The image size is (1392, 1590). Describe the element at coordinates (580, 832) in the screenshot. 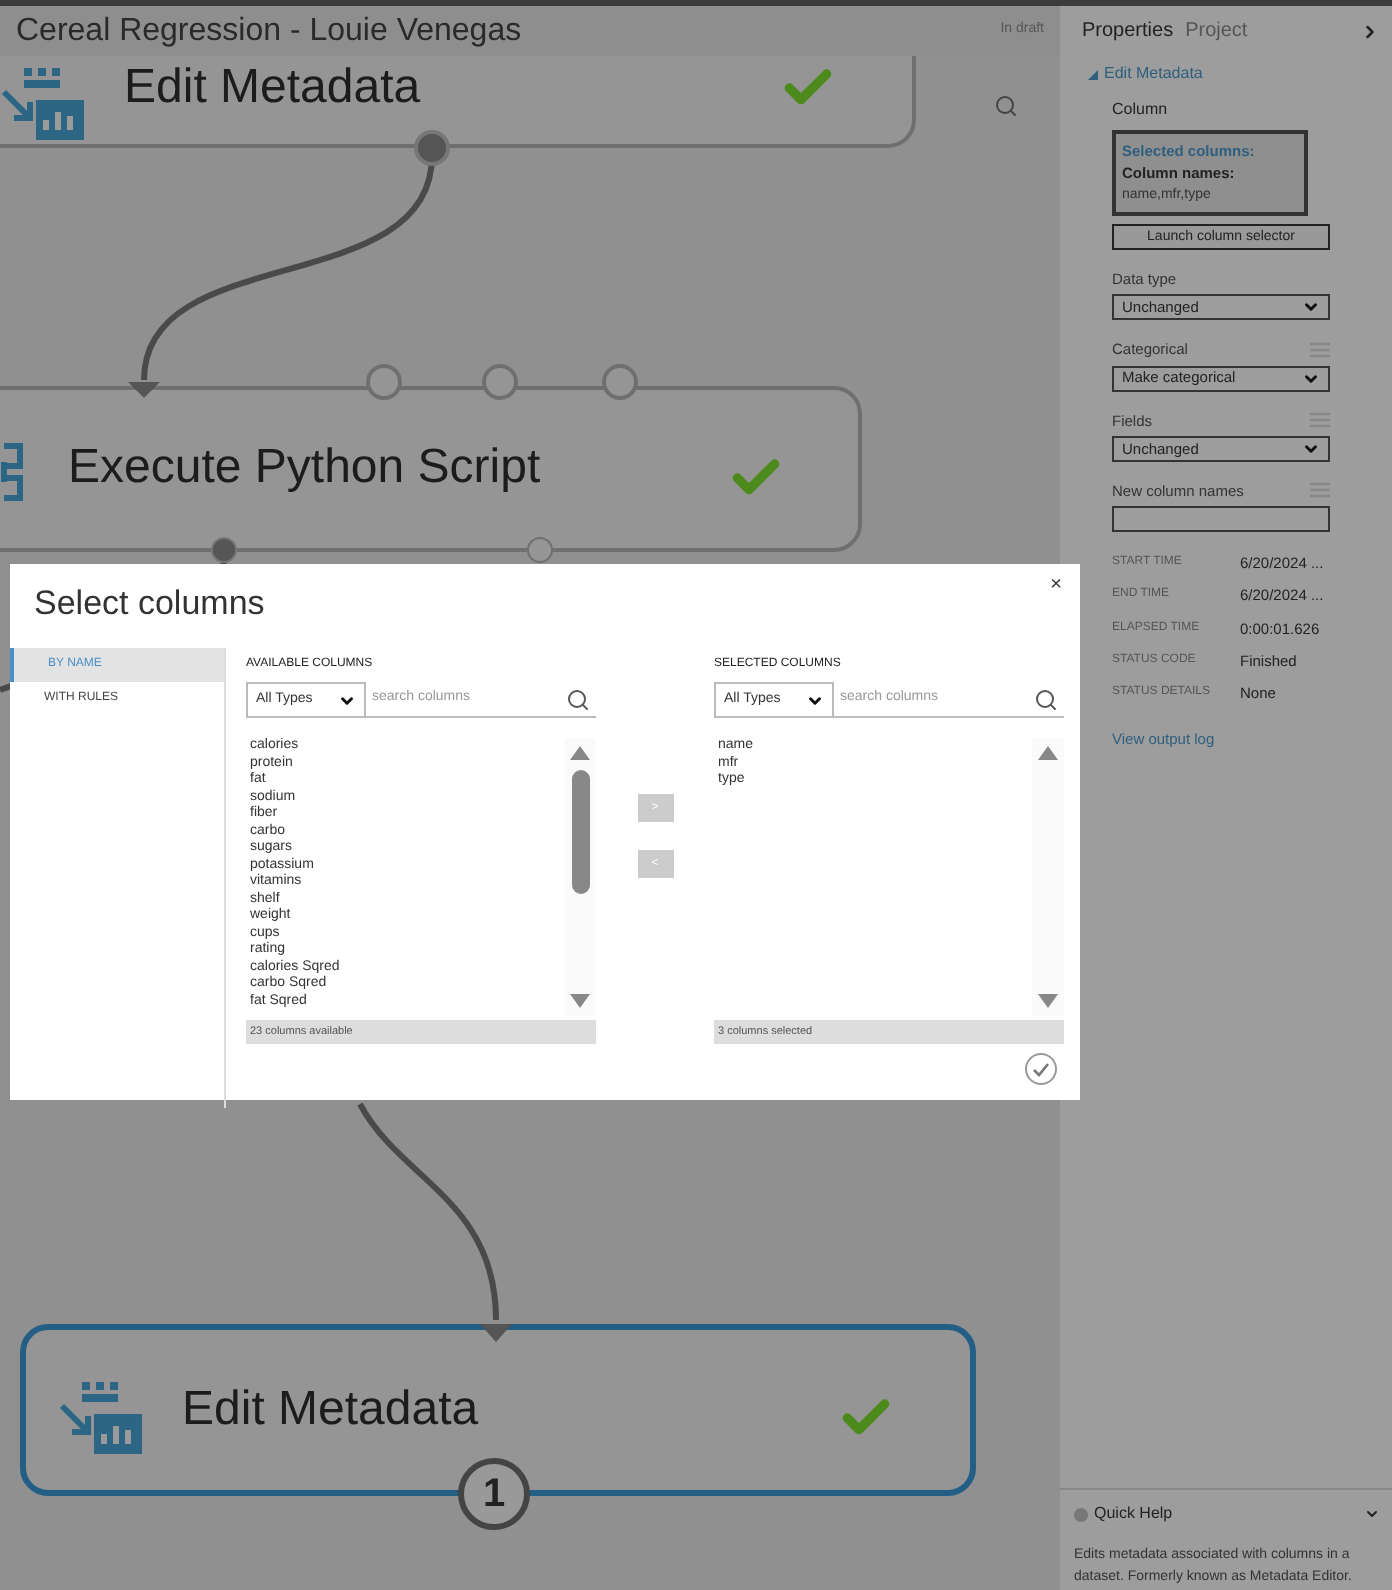

I see `scrollbar-thumb` at that location.